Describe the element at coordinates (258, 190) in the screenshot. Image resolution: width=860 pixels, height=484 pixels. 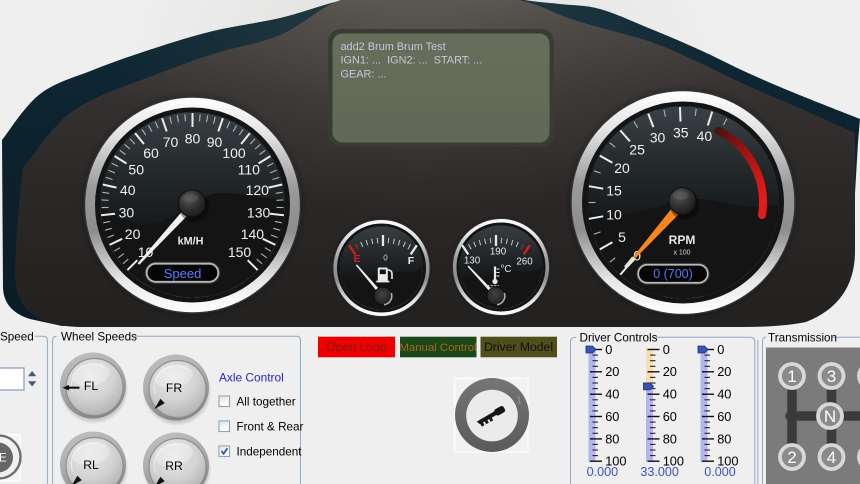
I see `svg-text: 120` at that location.